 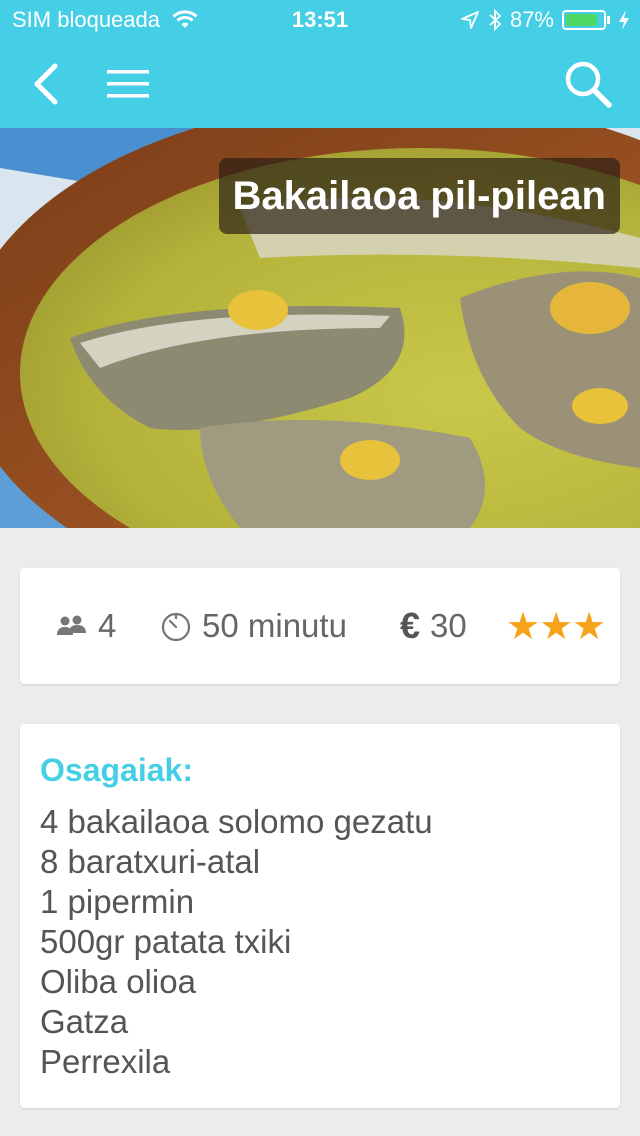 I want to click on ingredient-item: 500gr patata txiki, so click(x=166, y=941).